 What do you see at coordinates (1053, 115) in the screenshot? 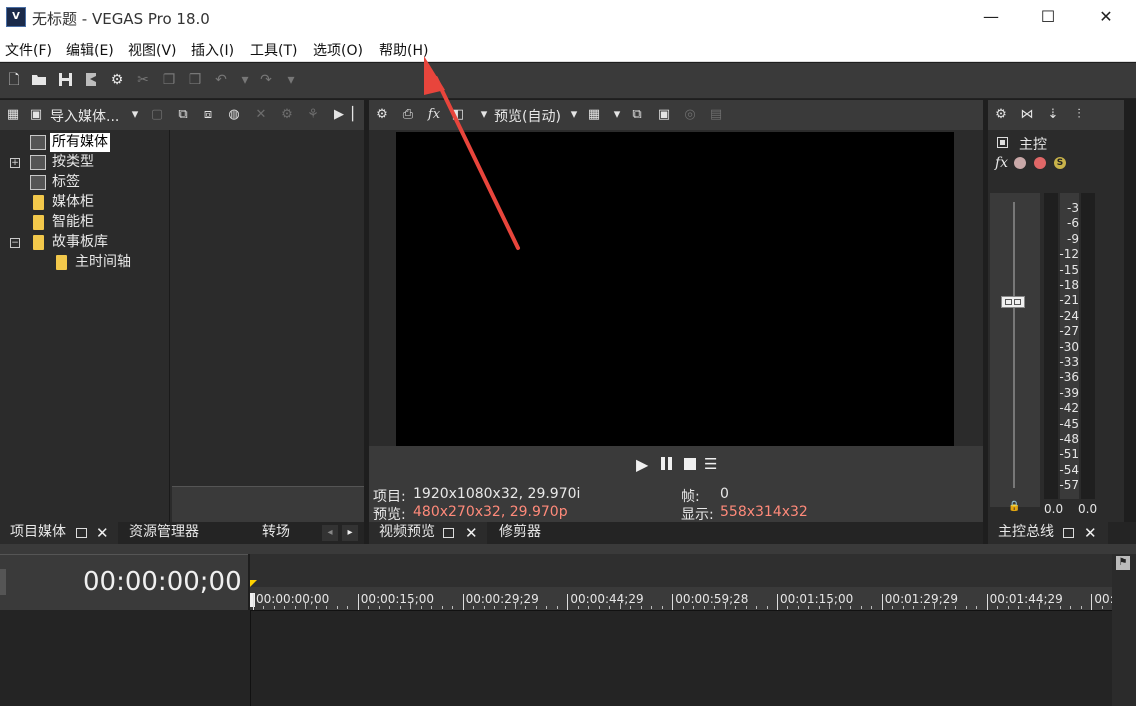
I see `dim-output-icon: ⇣` at bounding box center [1053, 115].